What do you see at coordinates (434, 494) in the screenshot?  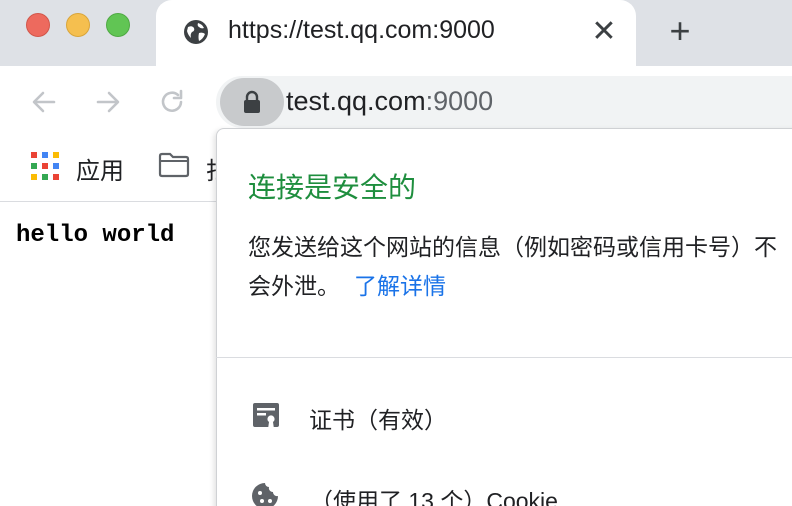 I see `cookies-item: （使用了 13 个）Cookie` at bounding box center [434, 494].